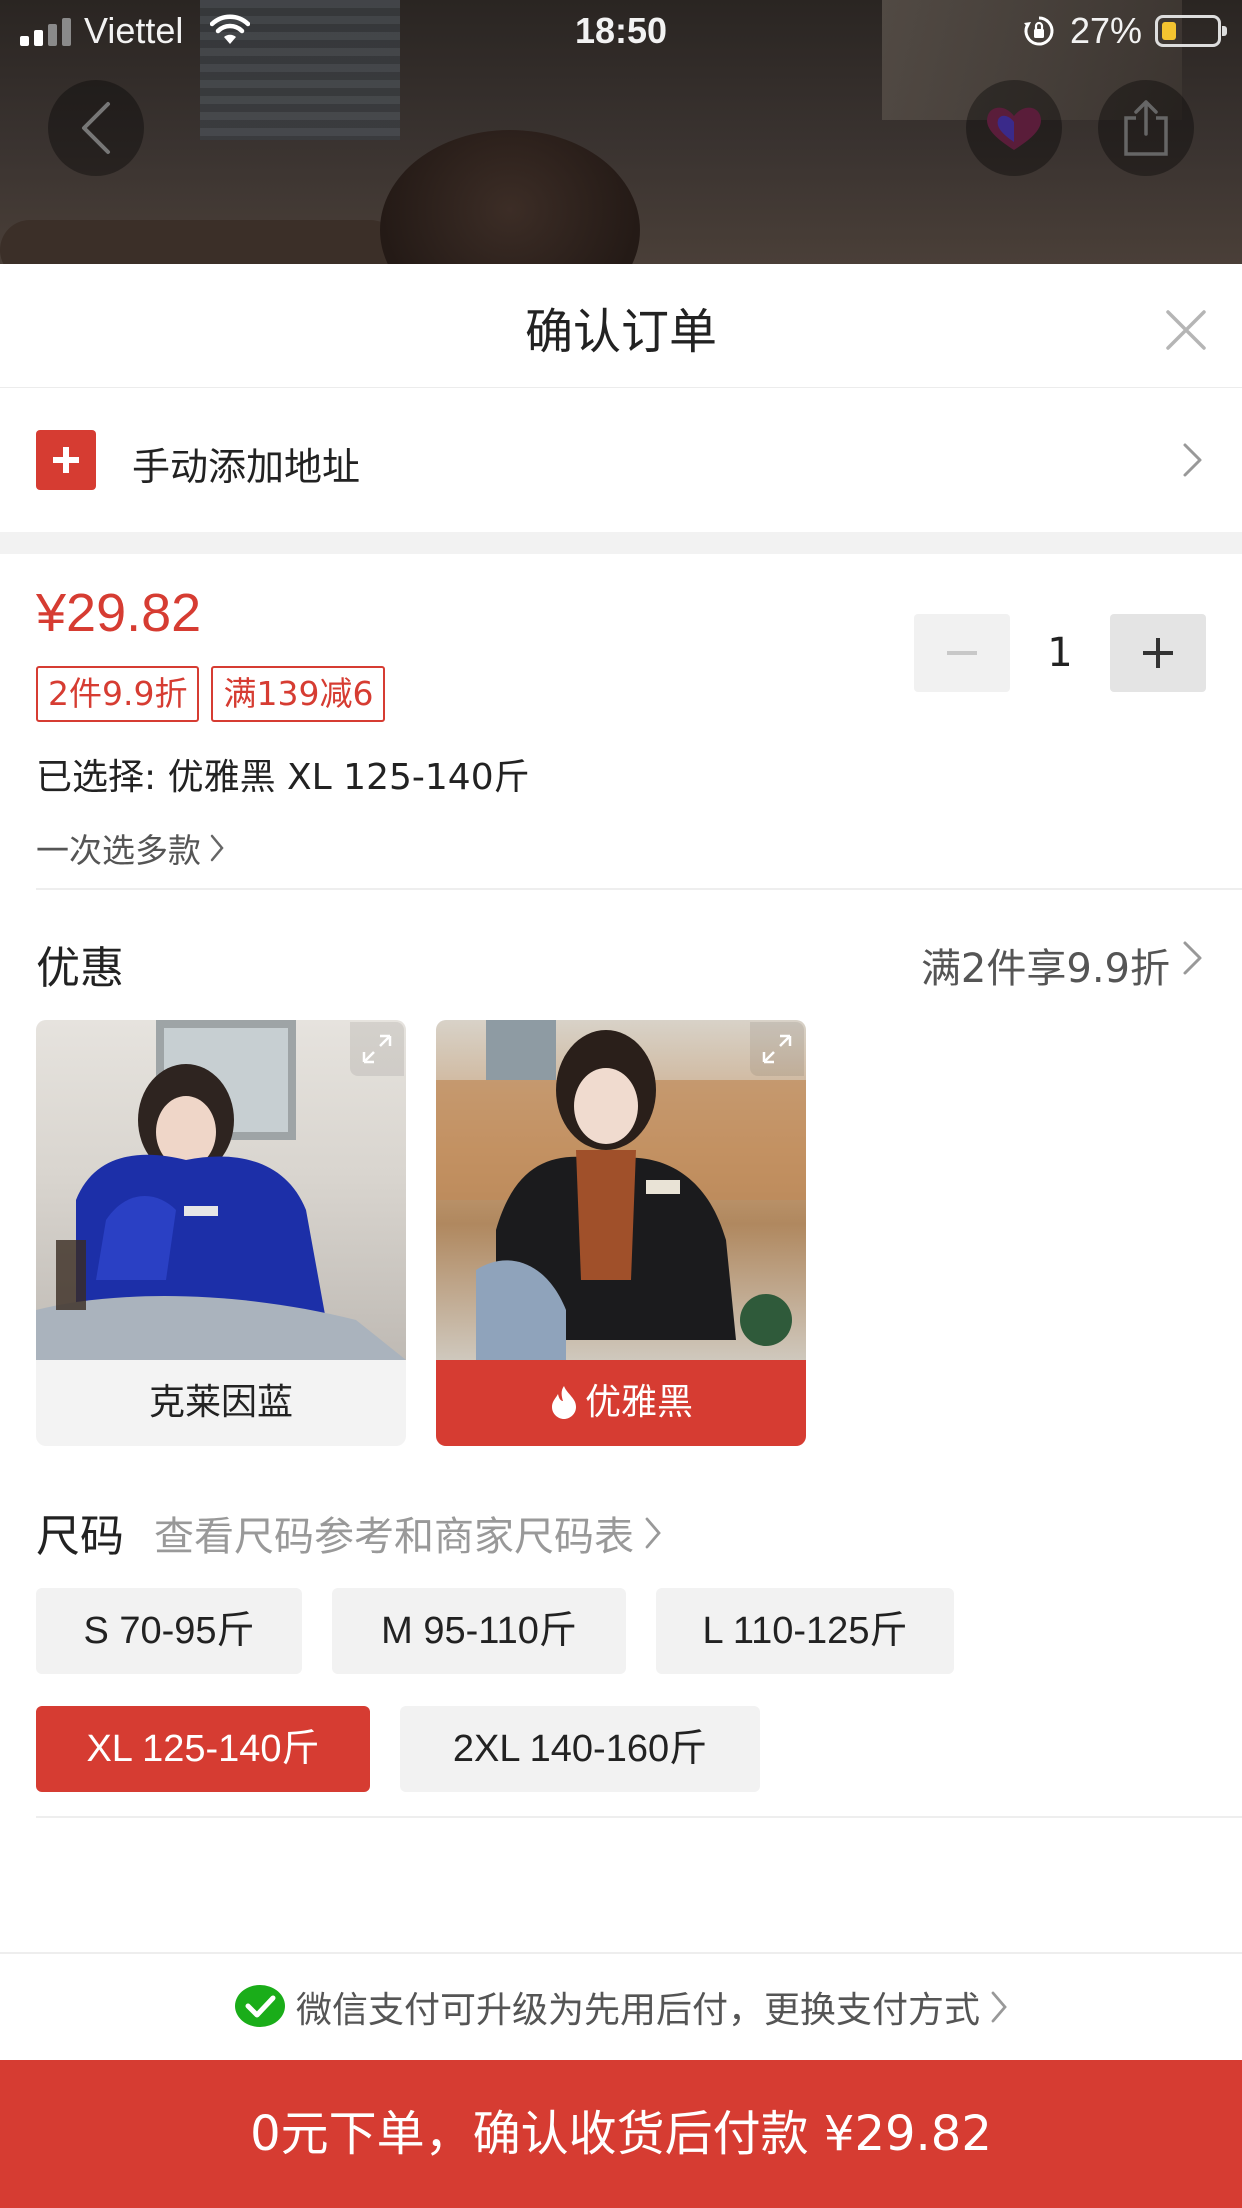 Image resolution: width=1242 pixels, height=2208 pixels. Describe the element at coordinates (259, 2006) in the screenshot. I see `wechat-icon` at that location.